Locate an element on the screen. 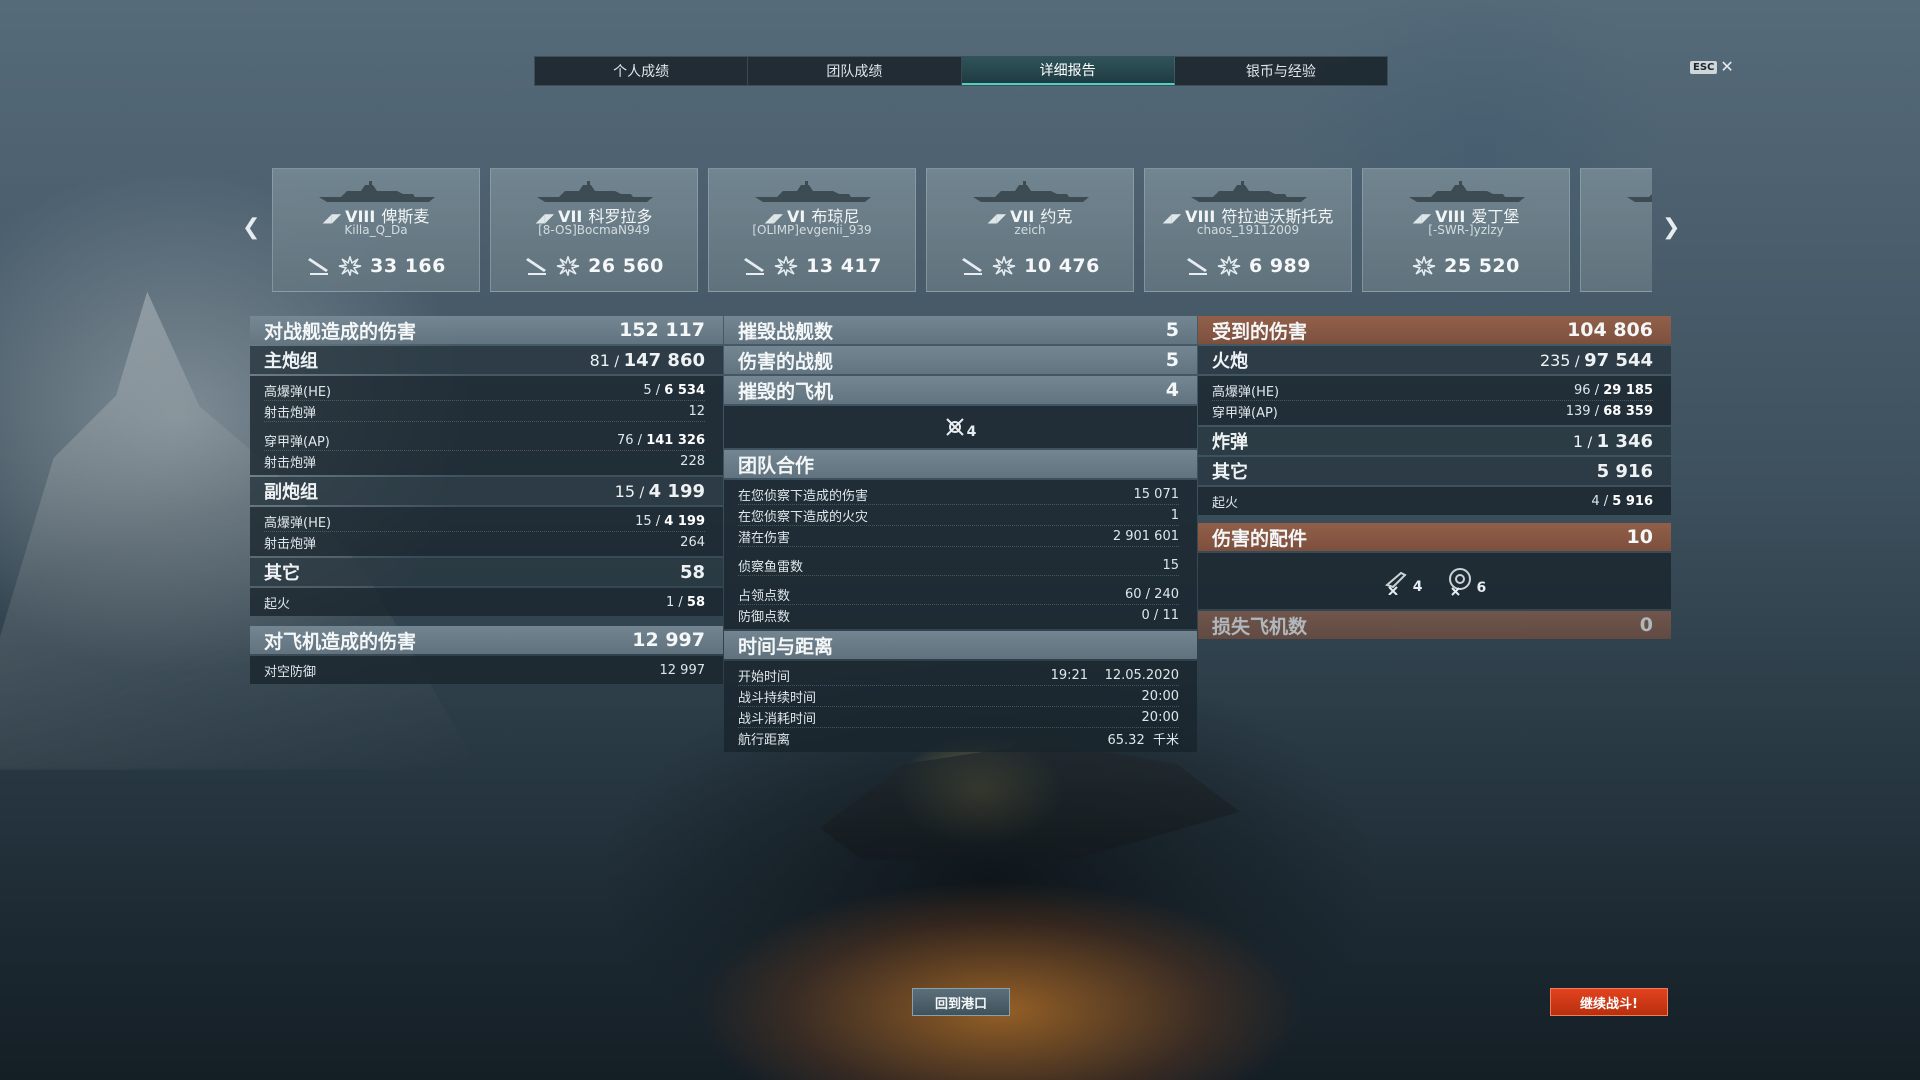  recv-ap-value: 68 359 is located at coordinates (1628, 411).